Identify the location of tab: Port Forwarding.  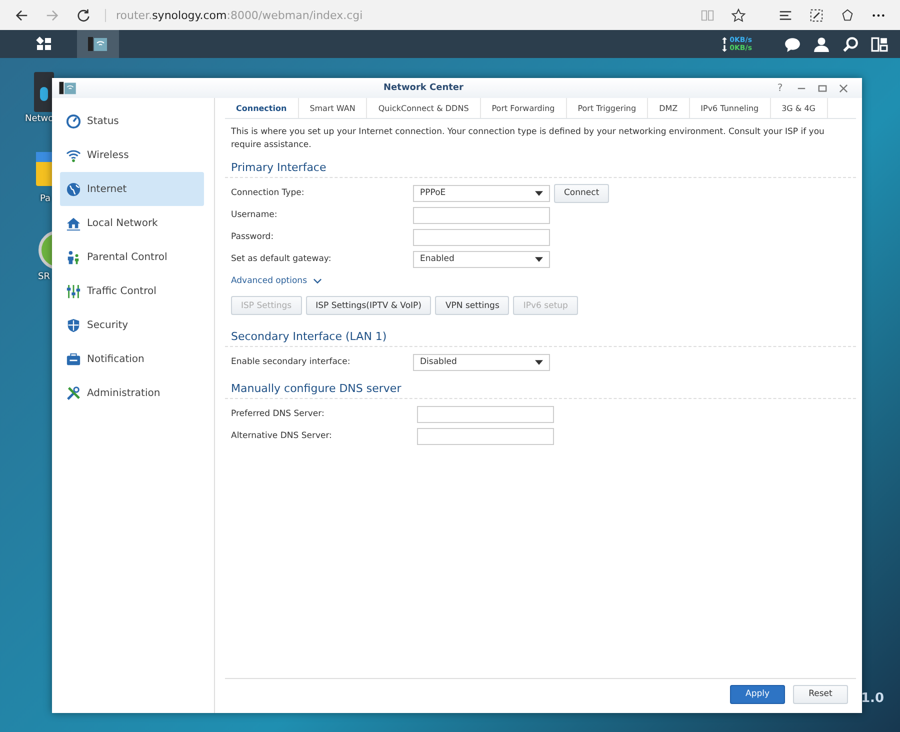
(523, 108).